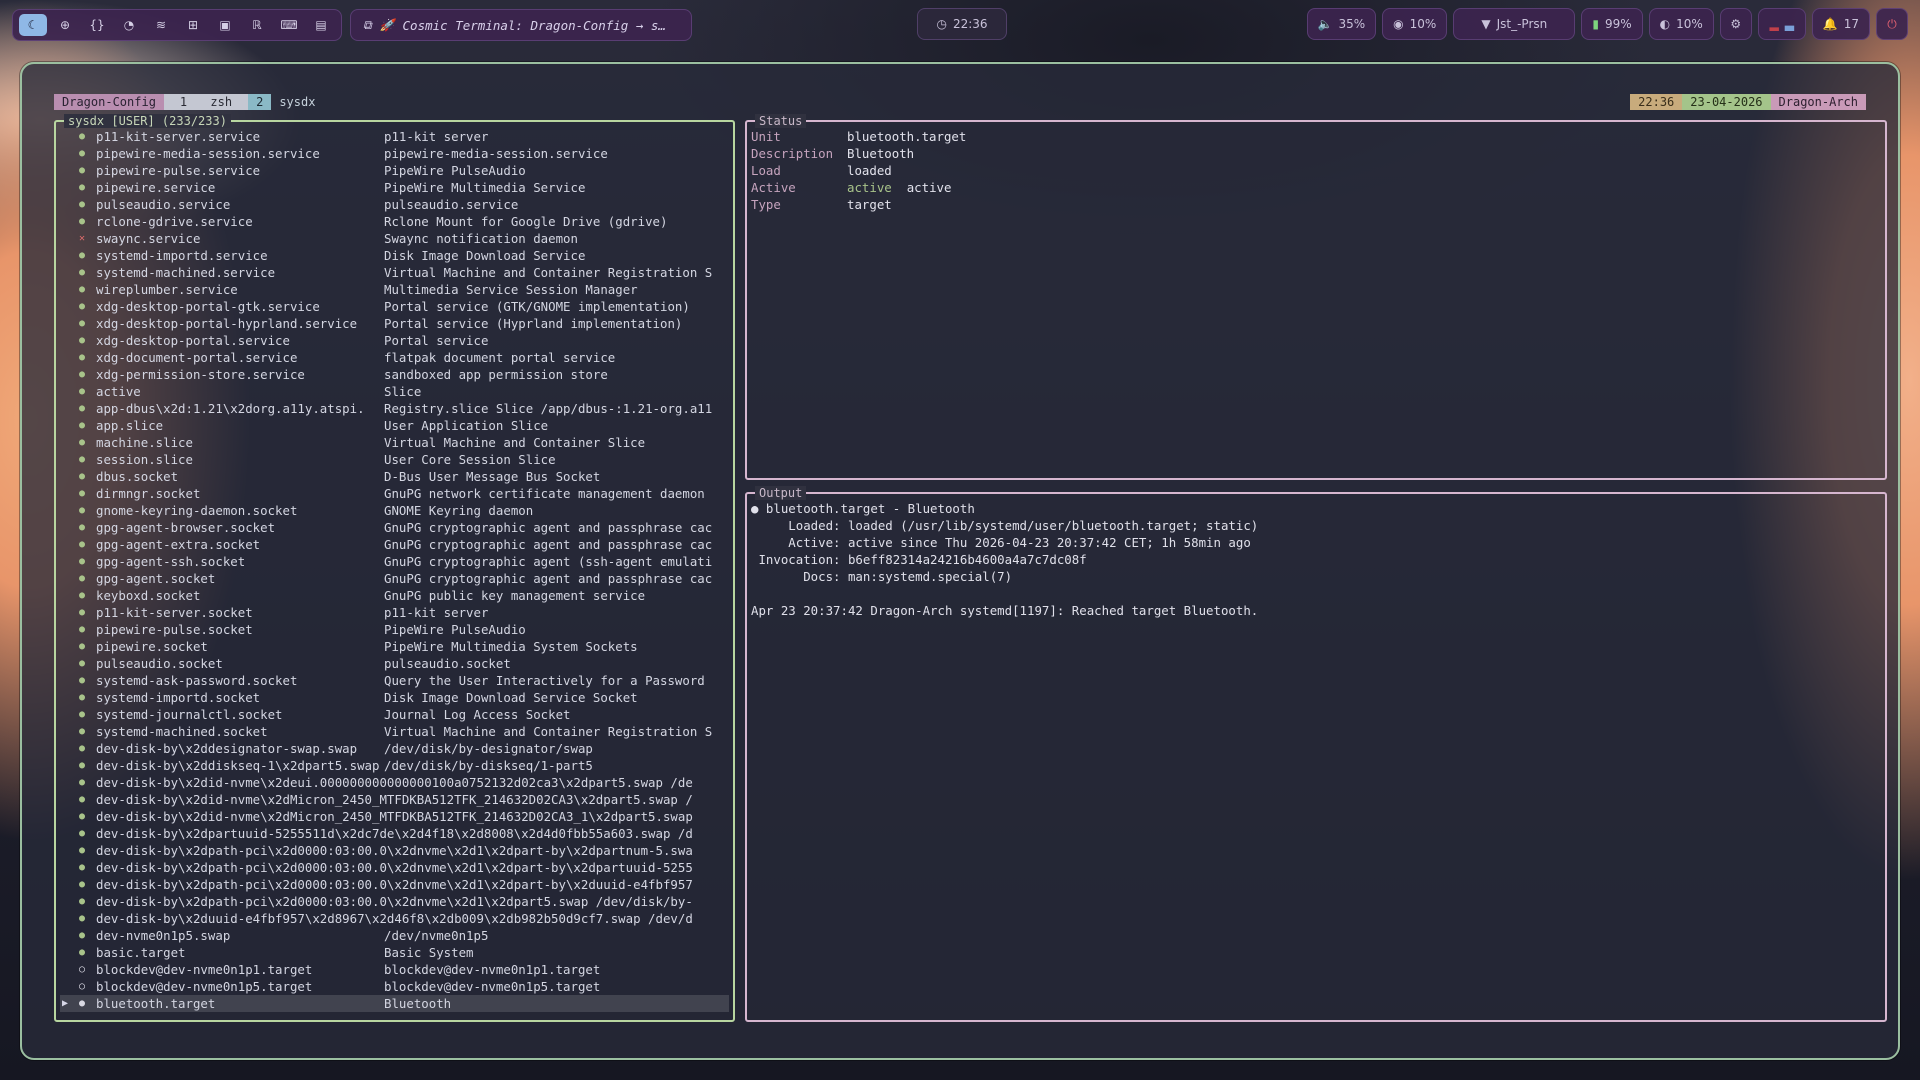 The width and height of the screenshot is (1920, 1080). What do you see at coordinates (394, 425) in the screenshot?
I see `unit-row: ● app.slice User Application Slice` at bounding box center [394, 425].